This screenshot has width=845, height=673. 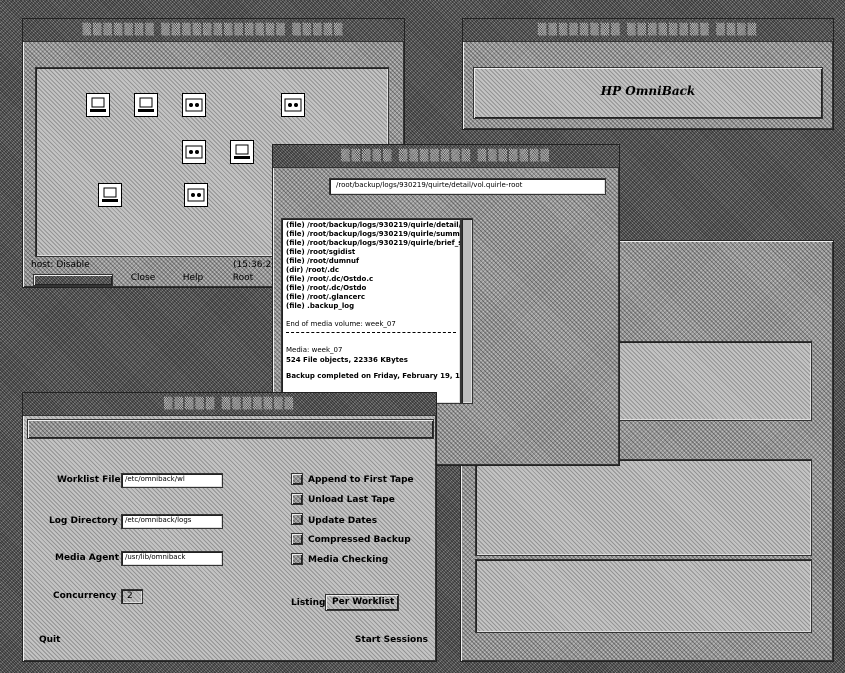 I want to click on listing-label: Listing, so click(x=308, y=603).